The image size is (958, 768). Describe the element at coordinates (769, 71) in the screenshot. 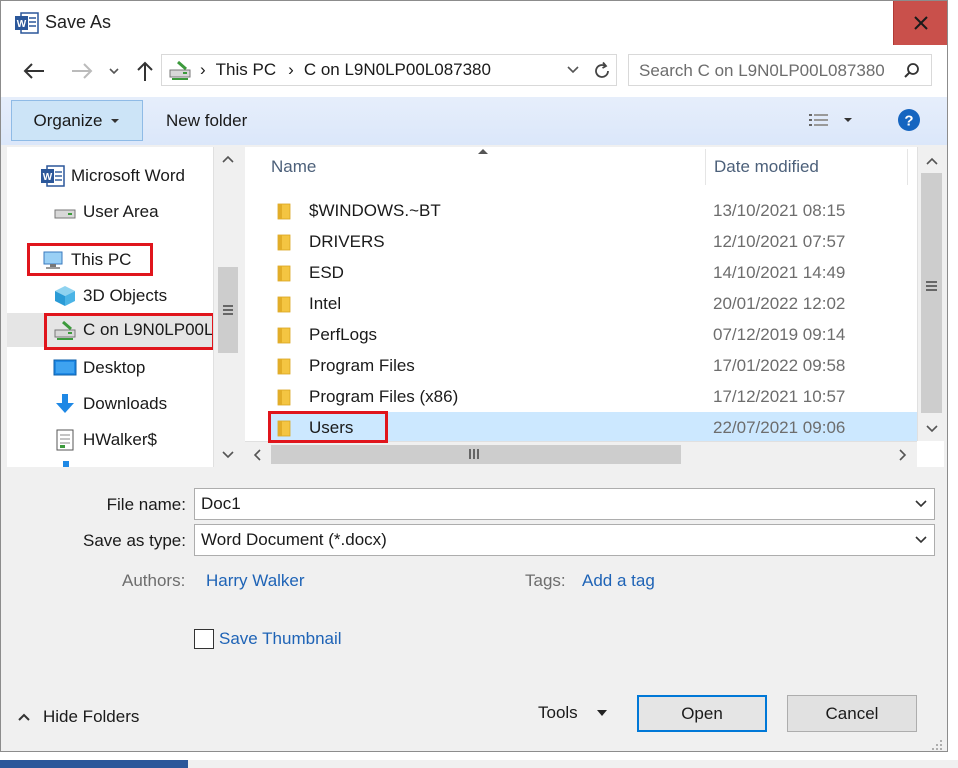

I see `search-input` at that location.